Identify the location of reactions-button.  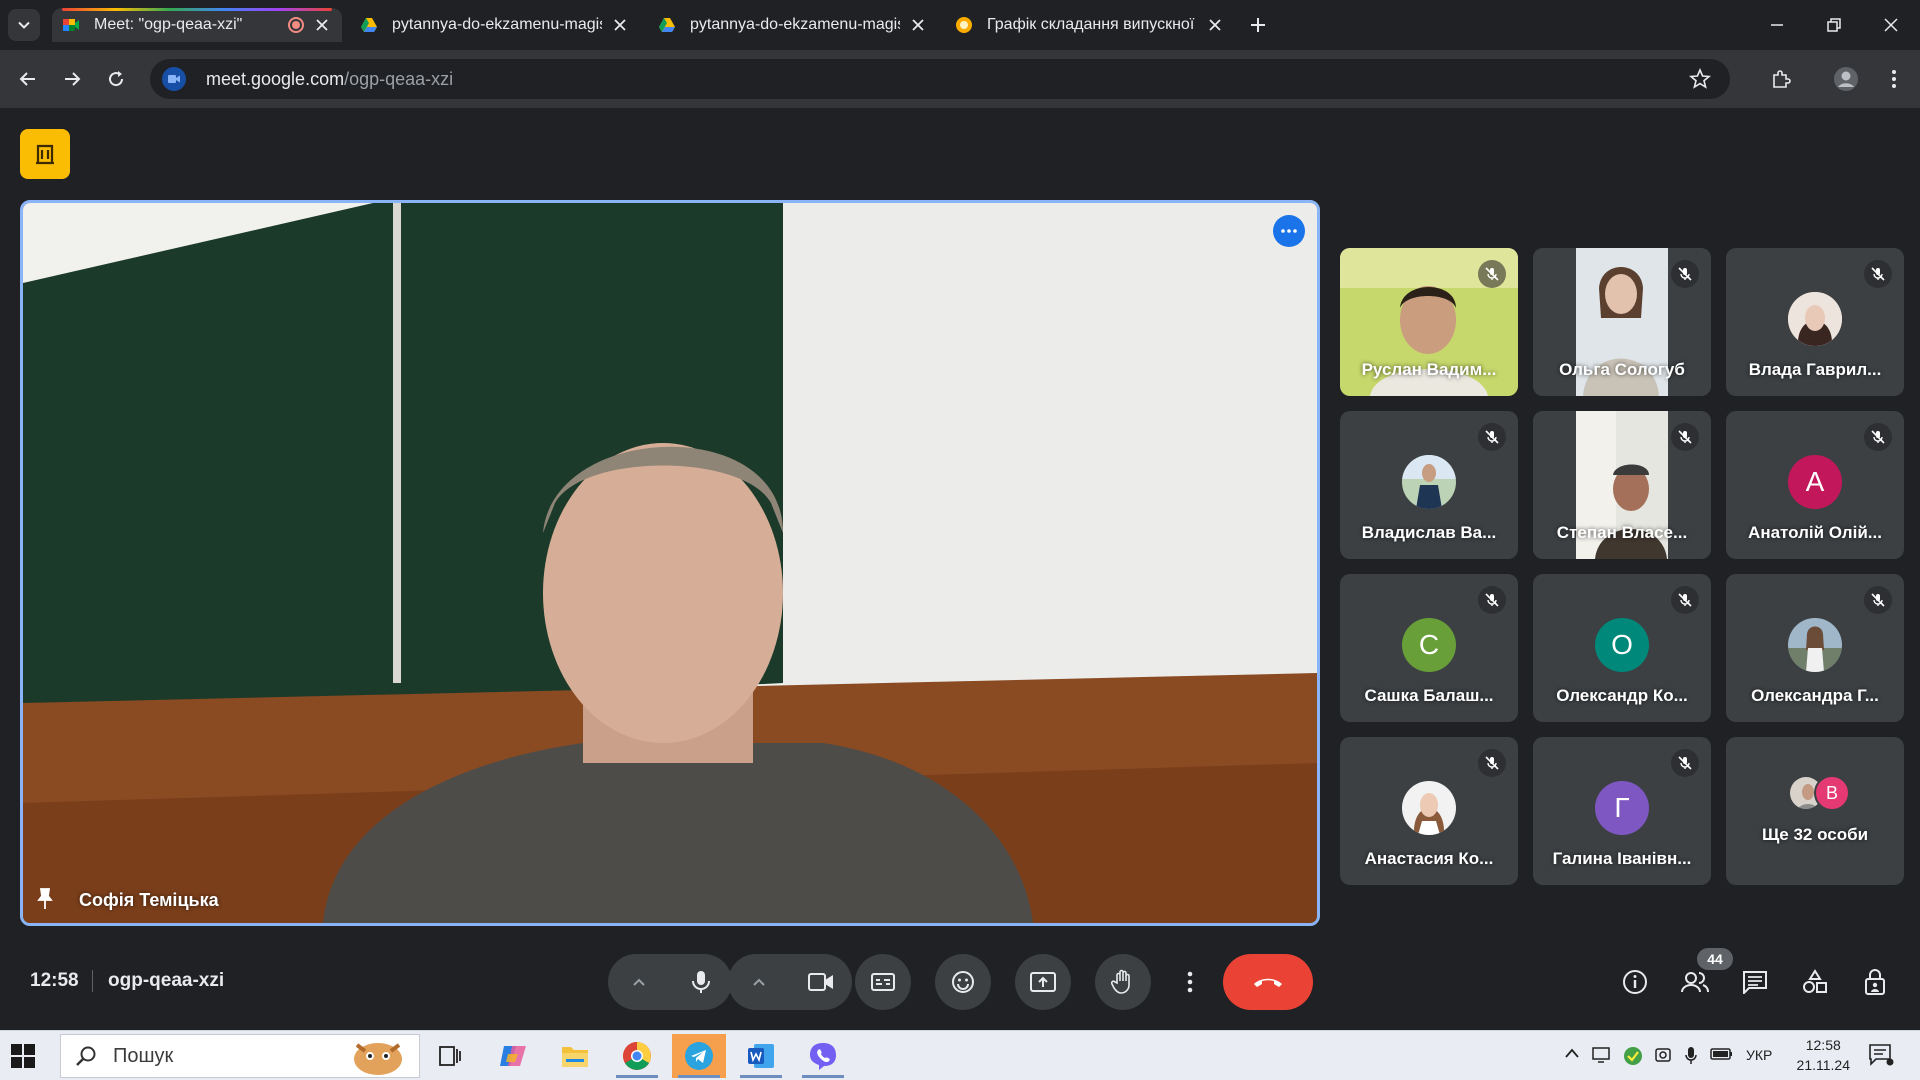
(963, 982).